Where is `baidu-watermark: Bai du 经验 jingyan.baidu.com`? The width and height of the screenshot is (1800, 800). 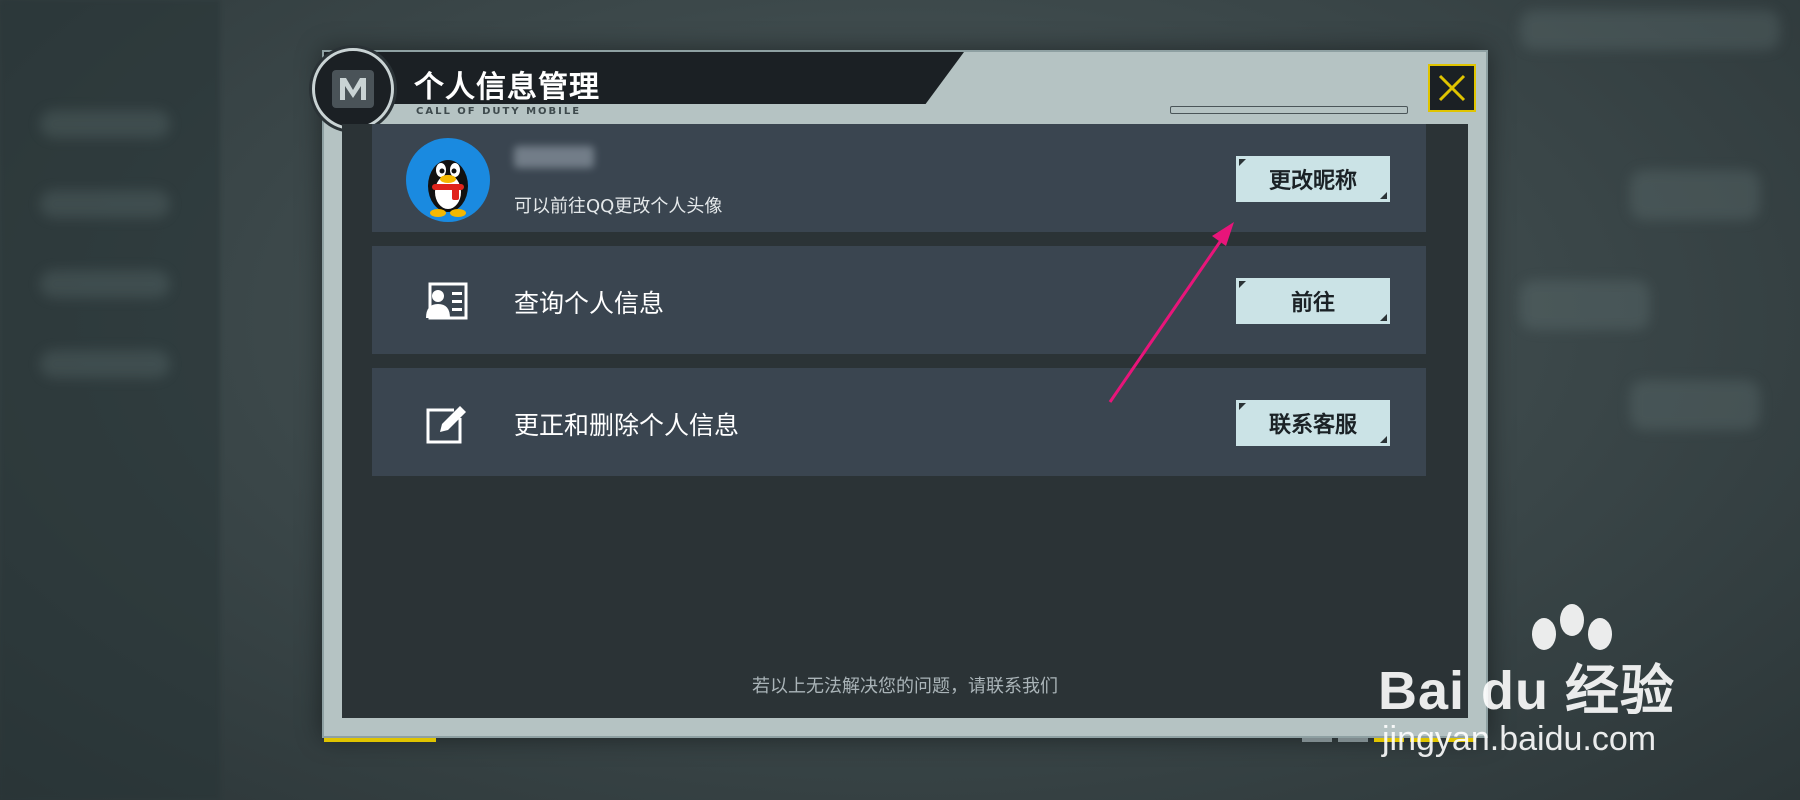
baidu-watermark: Bai du 经验 jingyan.baidu.com is located at coordinates (1588, 684).